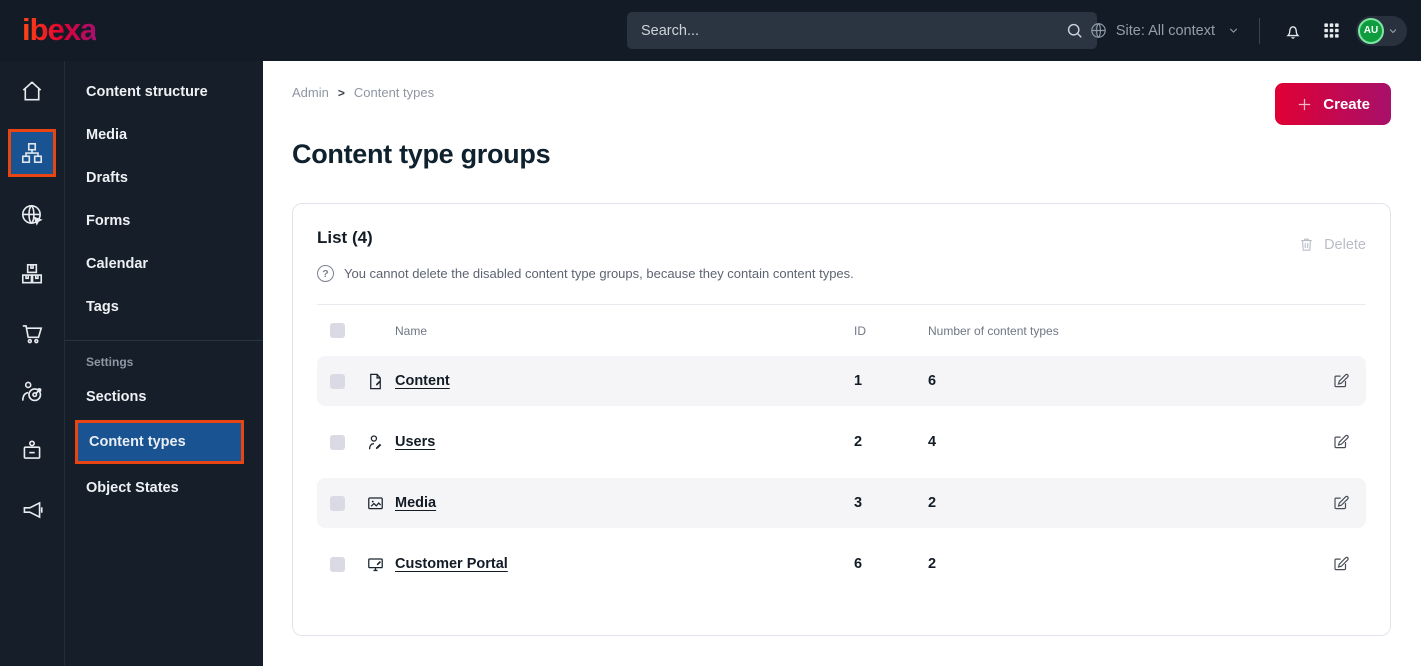  I want to click on breadcrumb-content-types: Content types, so click(394, 92).